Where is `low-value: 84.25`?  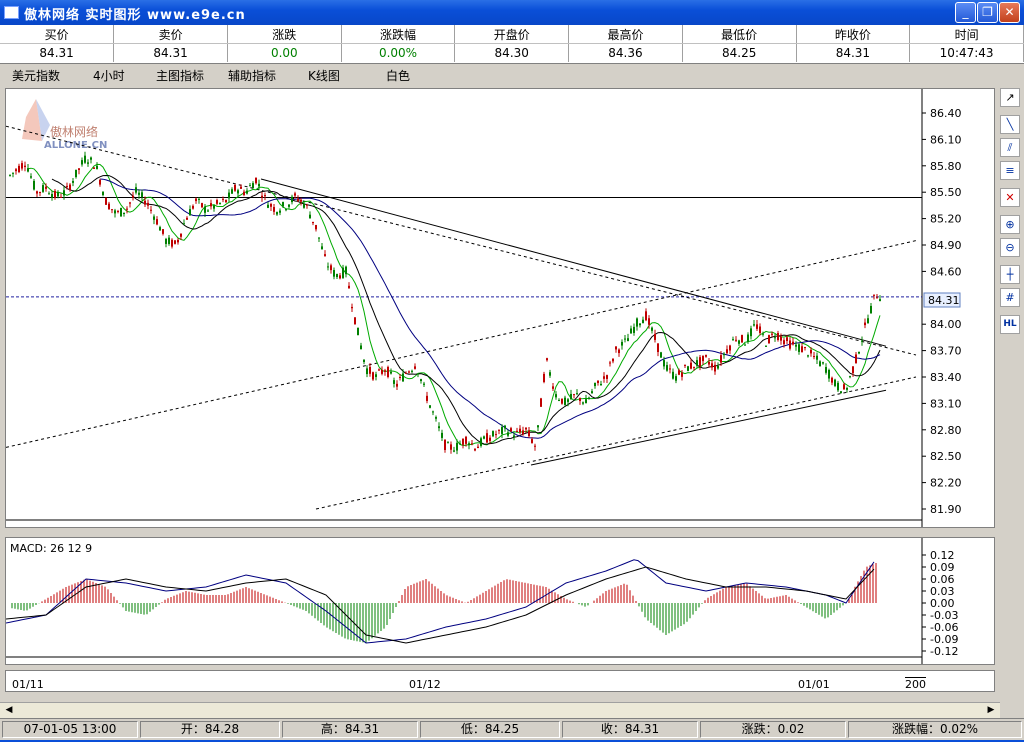 low-value: 84.25 is located at coordinates (739, 52).